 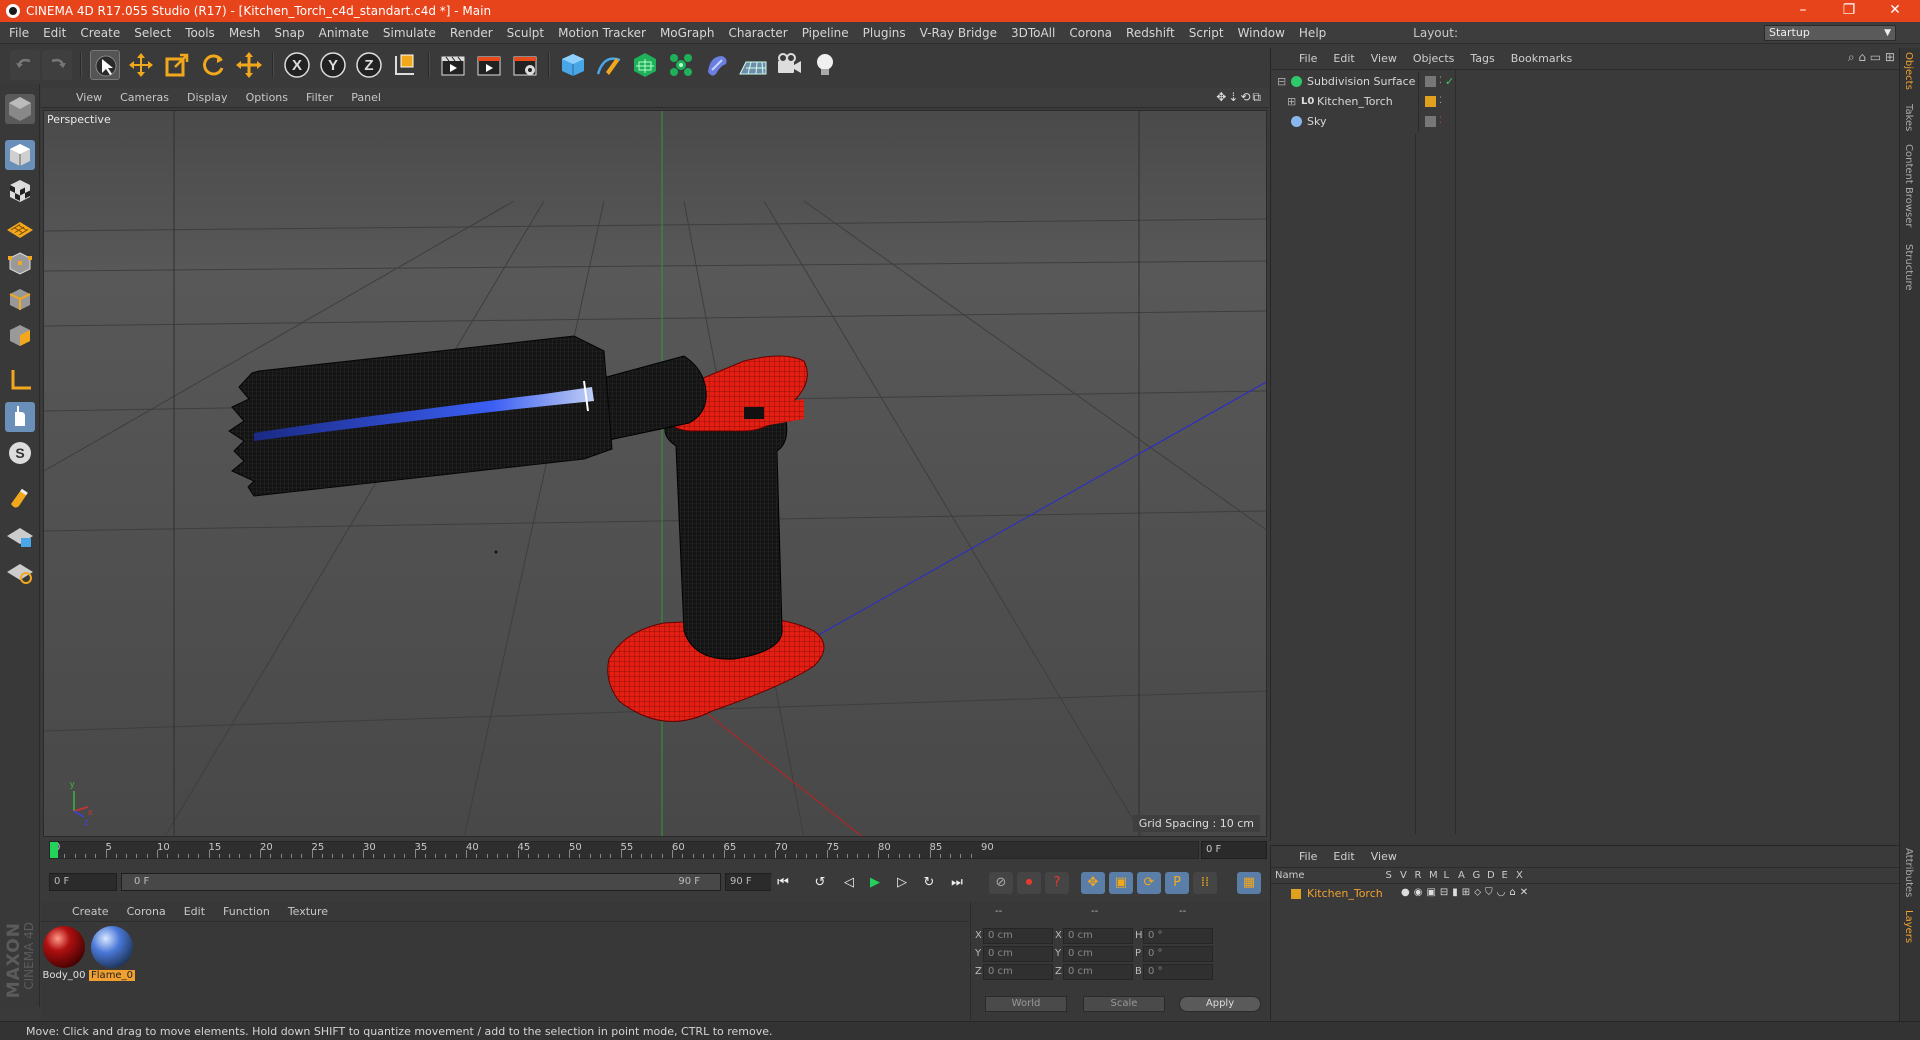 I want to click on layer-column-g: G, so click(x=1477, y=875).